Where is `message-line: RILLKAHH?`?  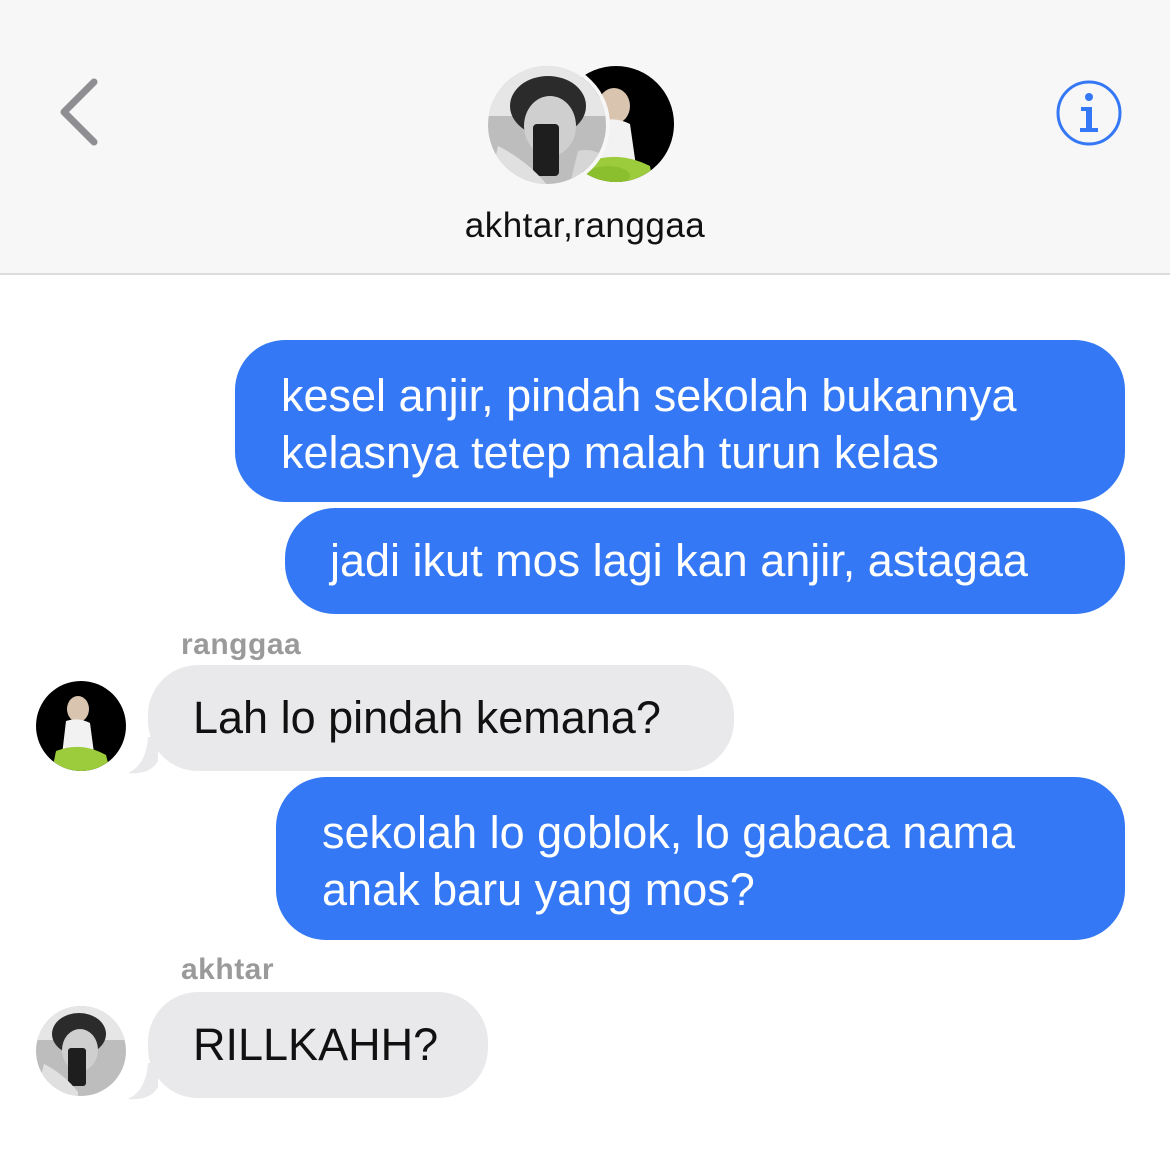
message-line: RILLKAHH? is located at coordinates (316, 1044).